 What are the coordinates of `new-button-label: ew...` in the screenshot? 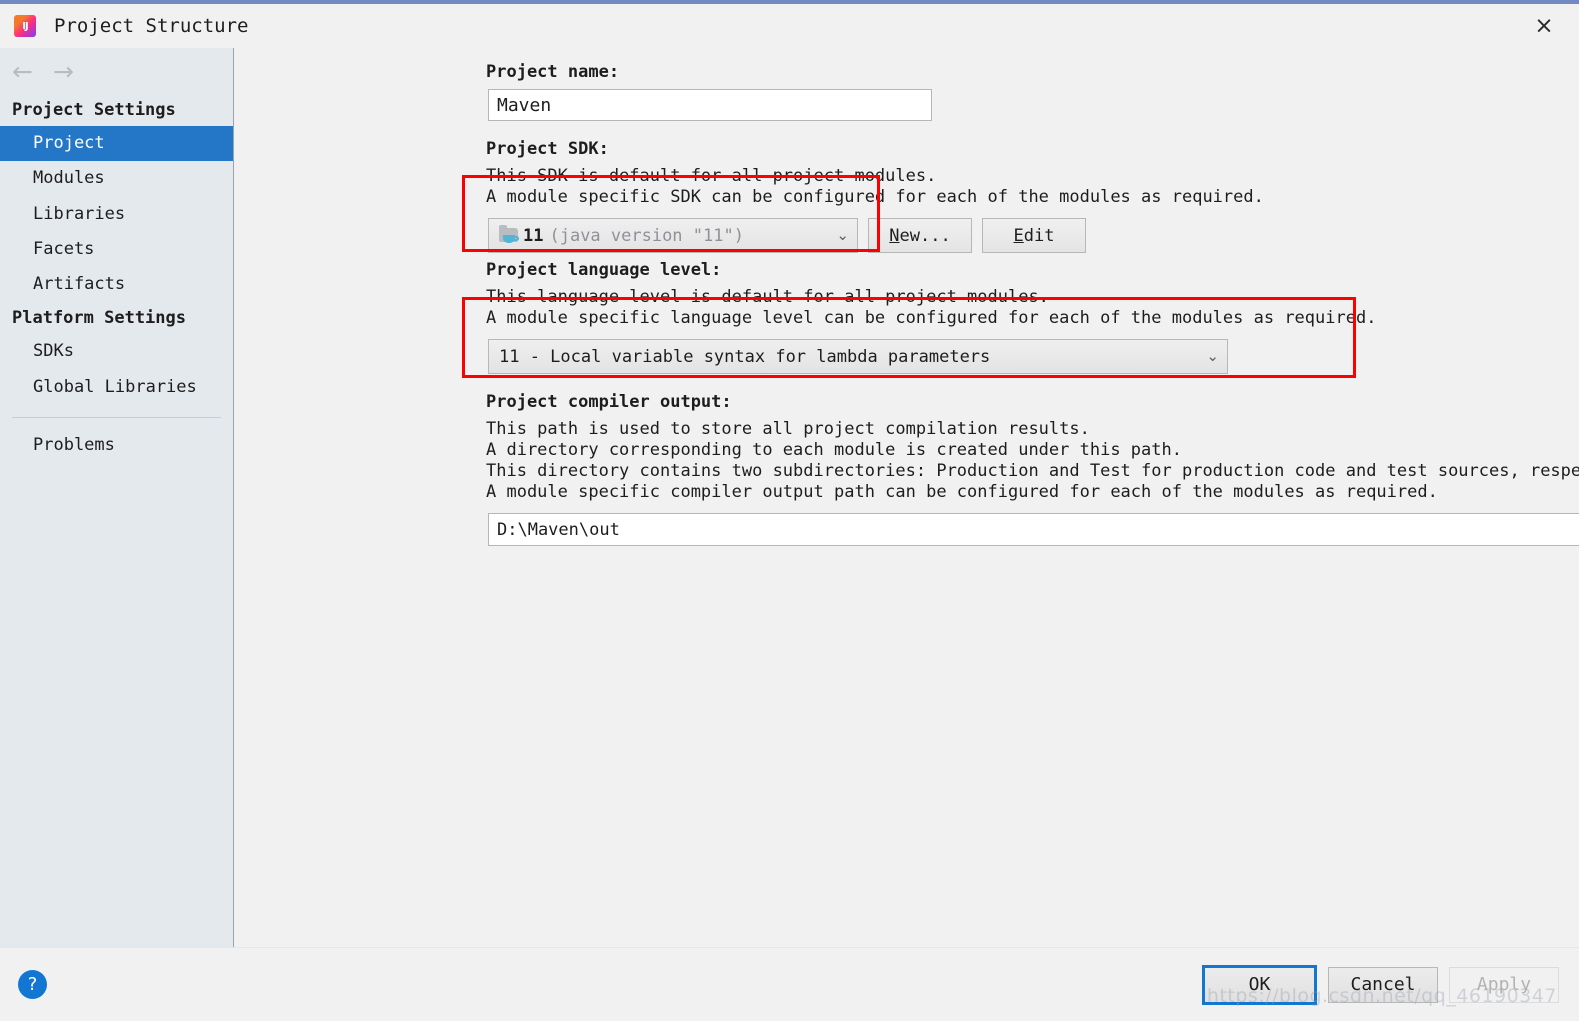 It's located at (925, 235).